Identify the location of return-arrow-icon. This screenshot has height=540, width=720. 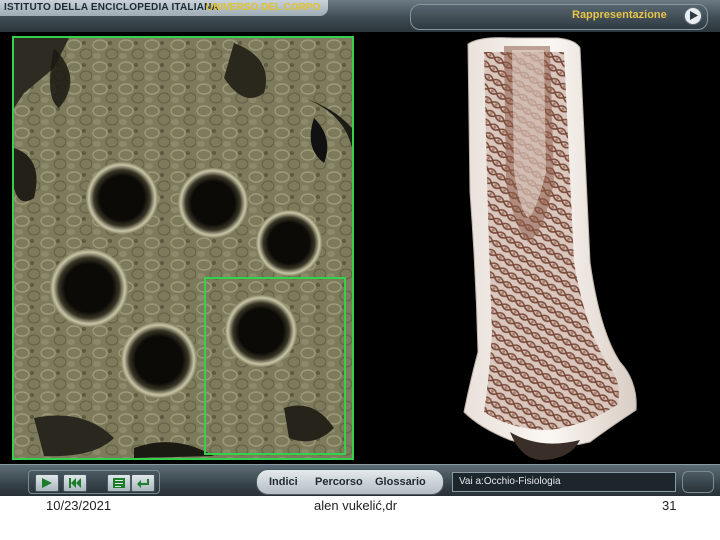
(143, 483).